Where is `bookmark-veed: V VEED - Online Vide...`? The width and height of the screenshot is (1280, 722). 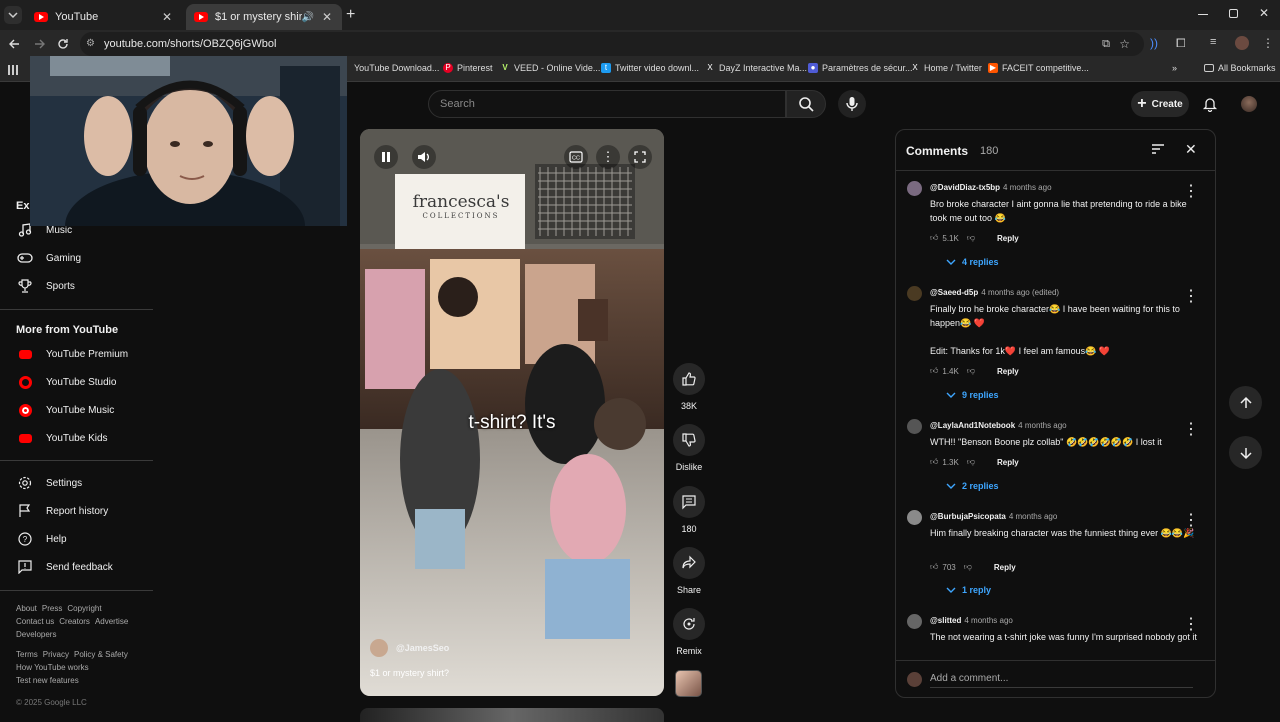 bookmark-veed: V VEED - Online Vide... is located at coordinates (550, 68).